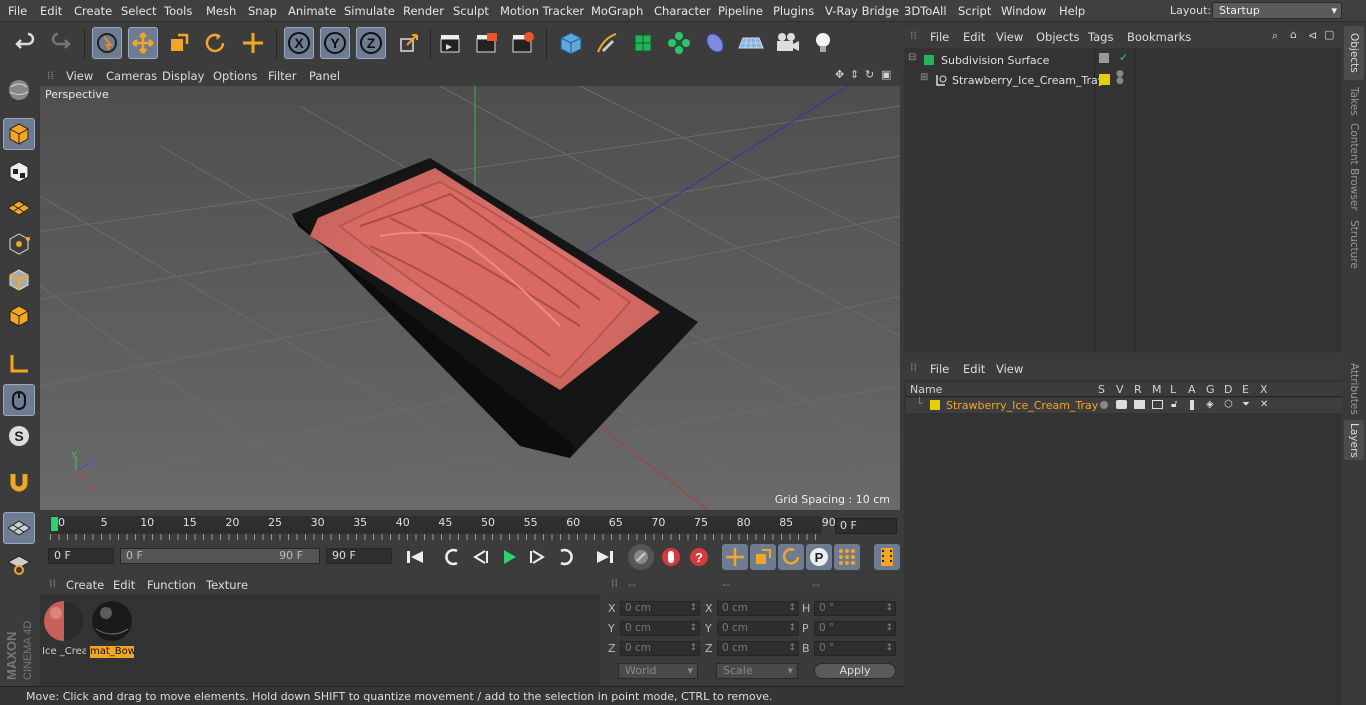 Image resolution: width=1366 pixels, height=705 pixels. I want to click on goto-end-button, so click(605, 557).